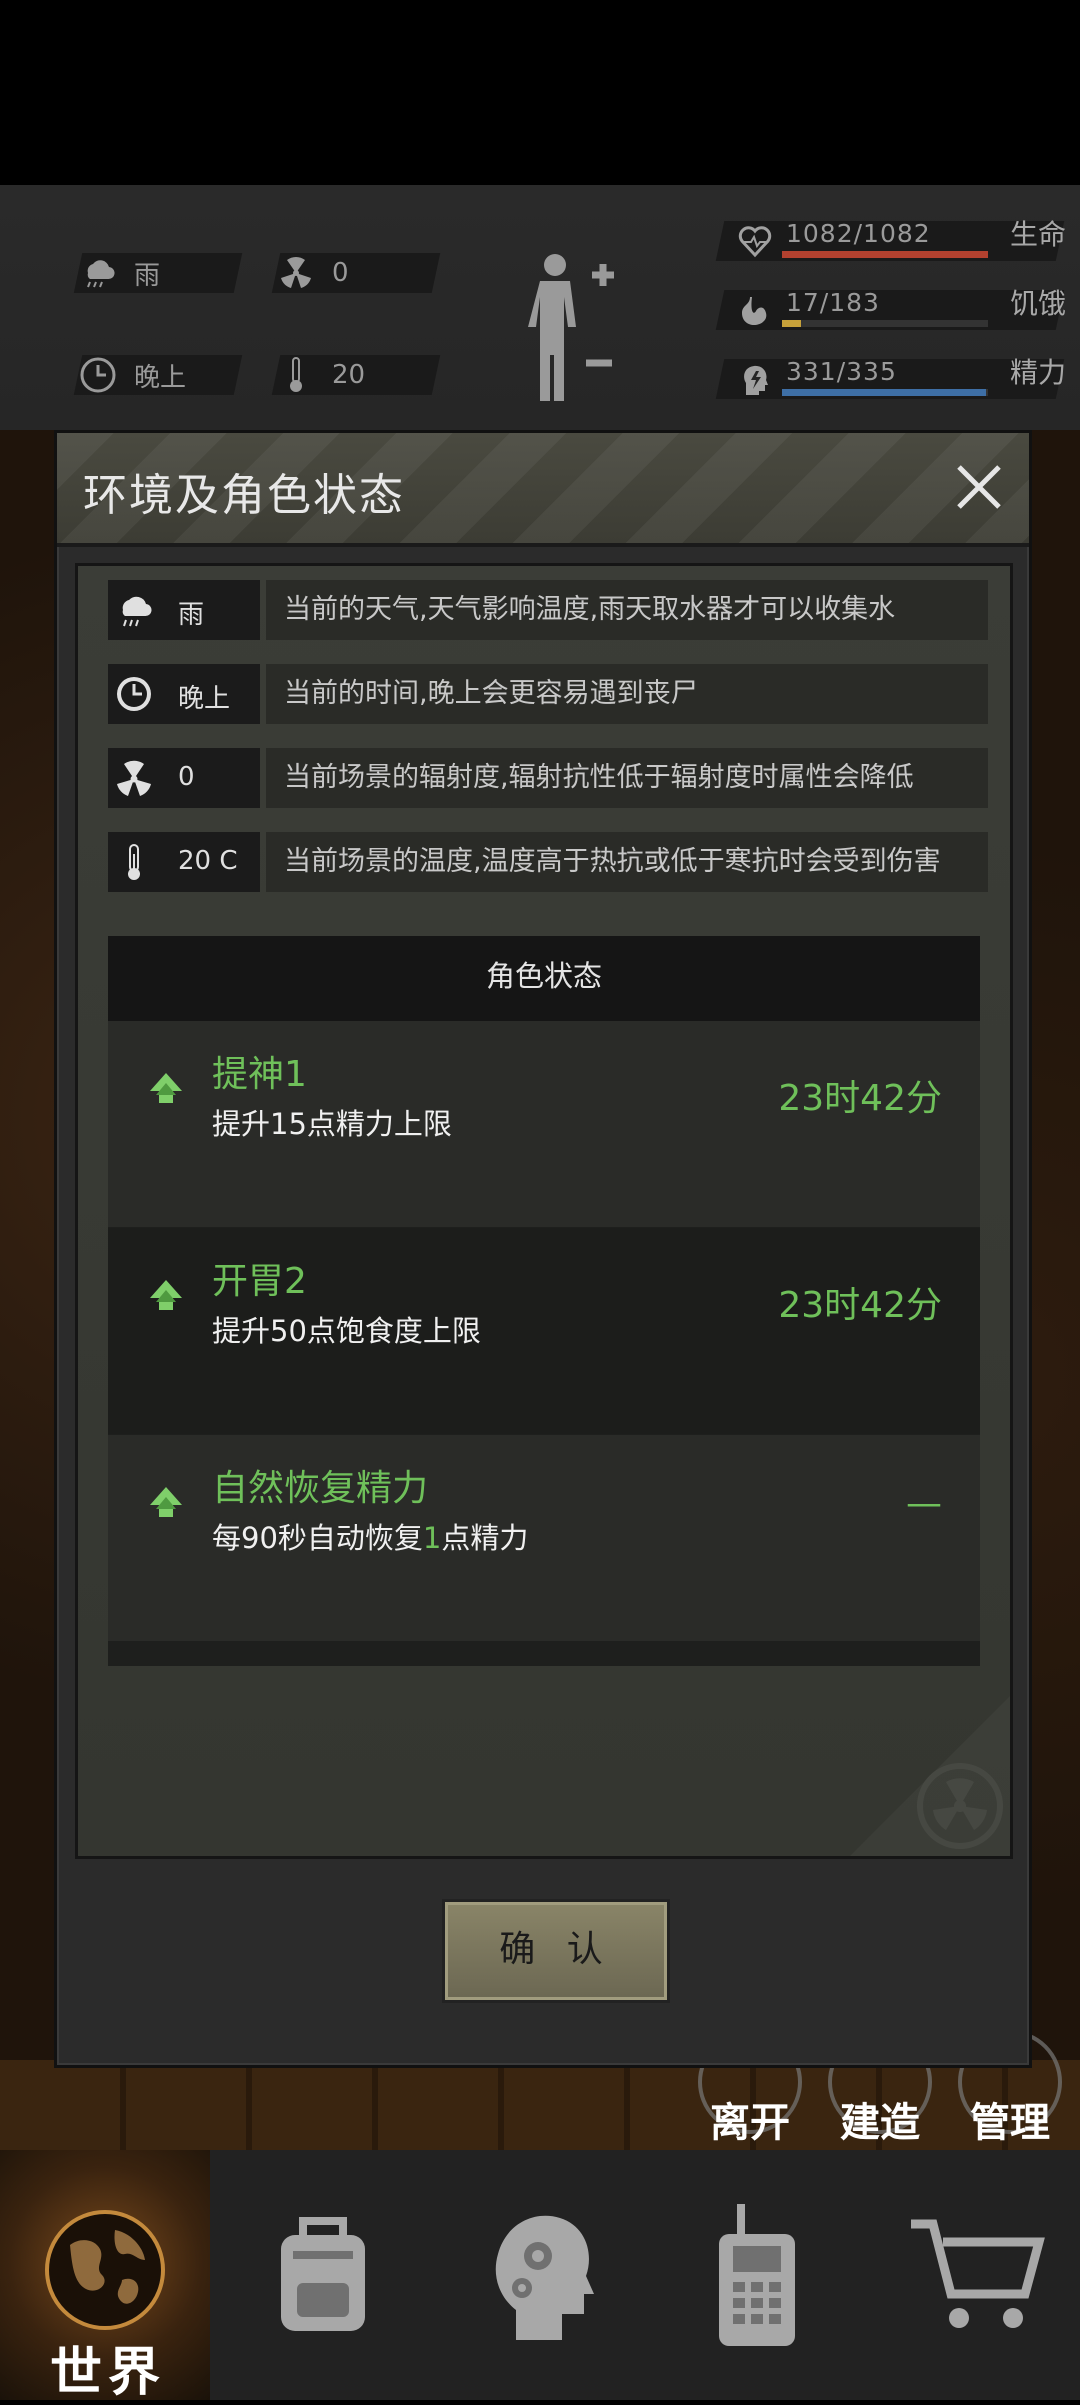  What do you see at coordinates (627, 862) in the screenshot?
I see `env-temperature-desc: 当前场景的温度,温度高于热抗或低于寒抗时会受到伤害` at bounding box center [627, 862].